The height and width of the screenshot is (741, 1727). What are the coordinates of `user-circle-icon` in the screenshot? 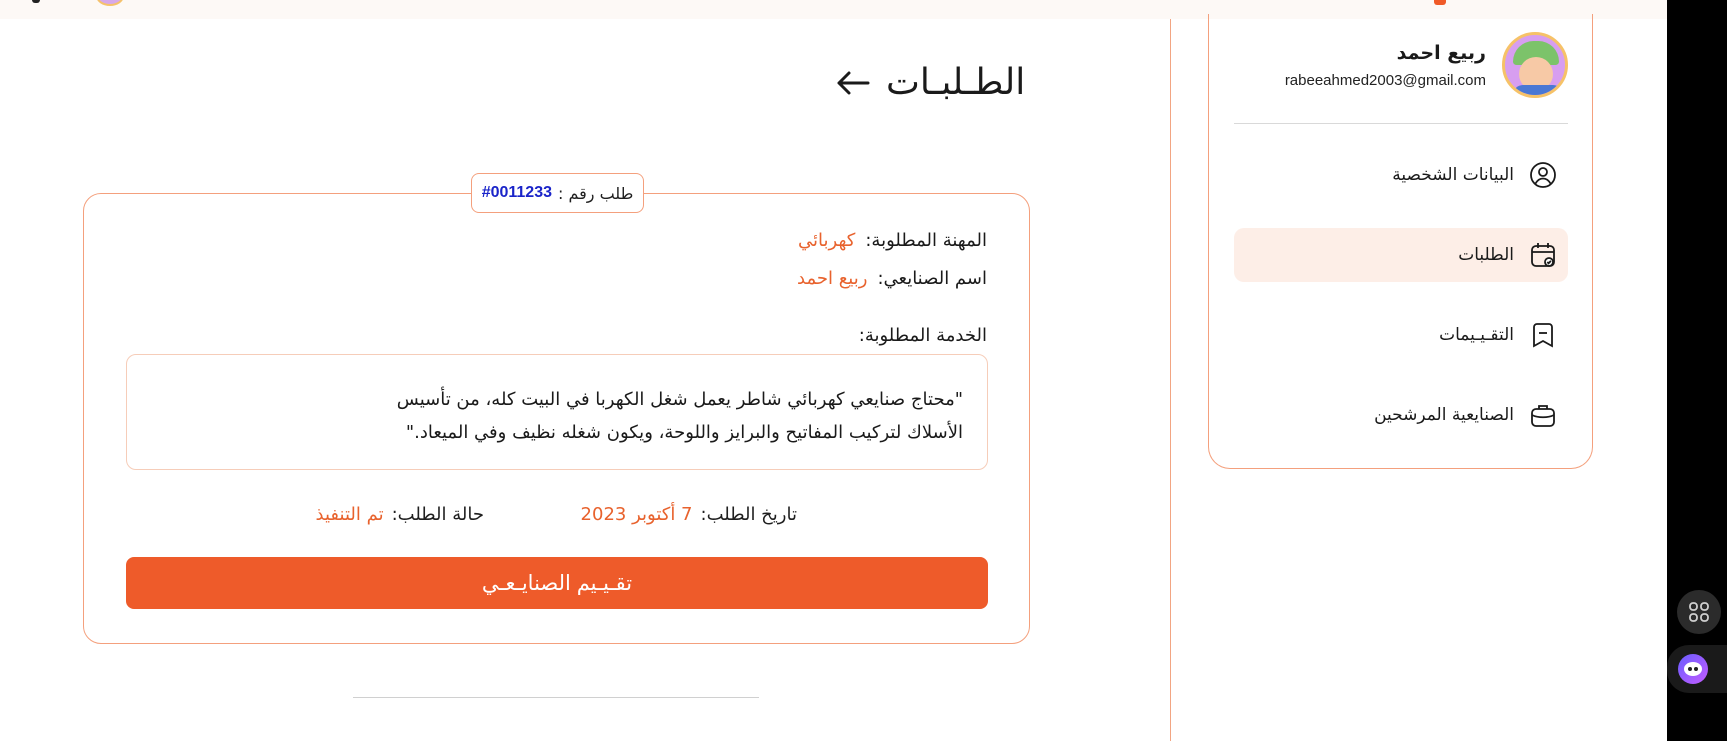 It's located at (1543, 175).